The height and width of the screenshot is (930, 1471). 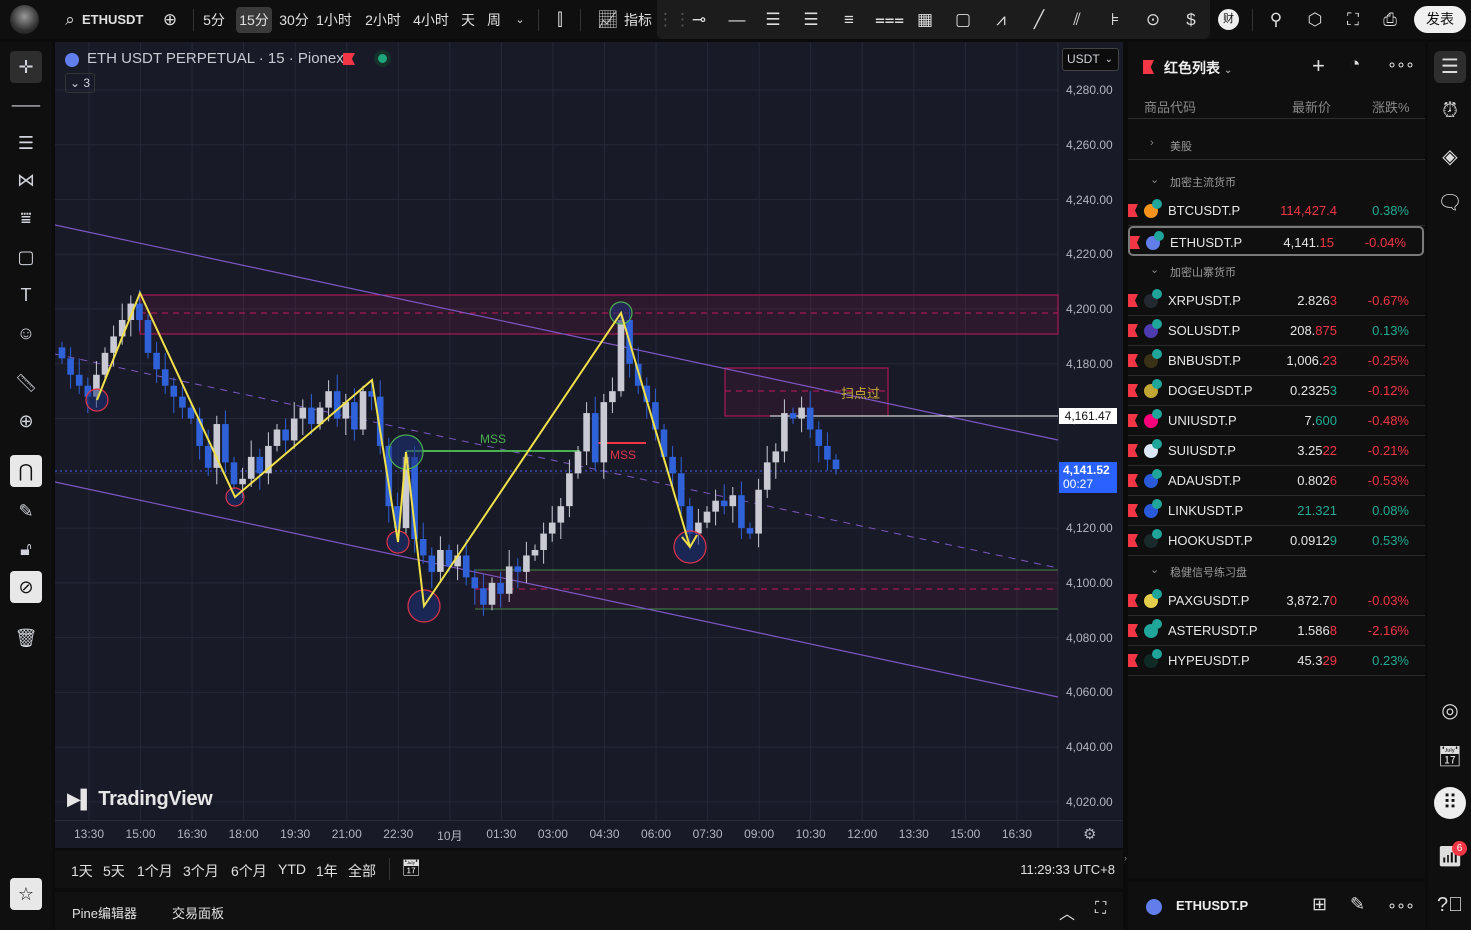 I want to click on emoji-tool-icon: ☺, so click(x=26, y=333).